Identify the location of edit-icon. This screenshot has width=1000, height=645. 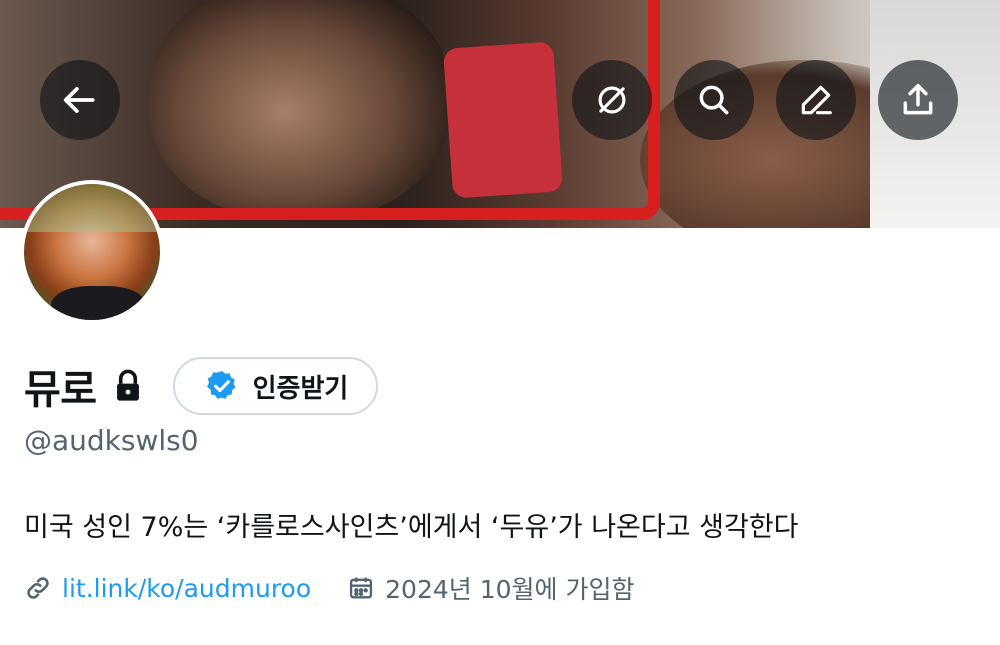
(816, 100).